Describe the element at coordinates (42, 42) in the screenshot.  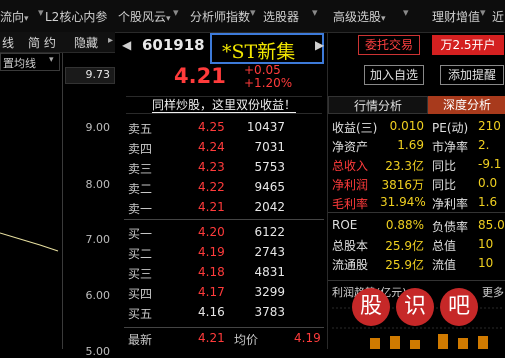
I see `simple-button: 简 约` at that location.